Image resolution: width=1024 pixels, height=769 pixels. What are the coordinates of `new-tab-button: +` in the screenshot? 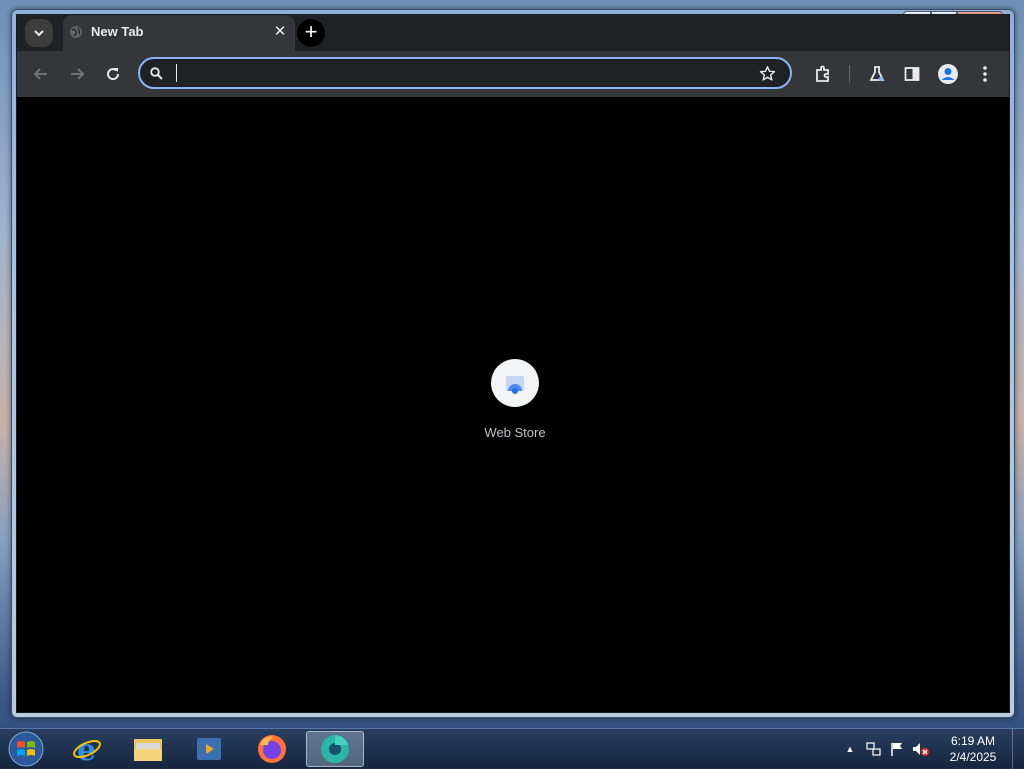 It's located at (311, 33).